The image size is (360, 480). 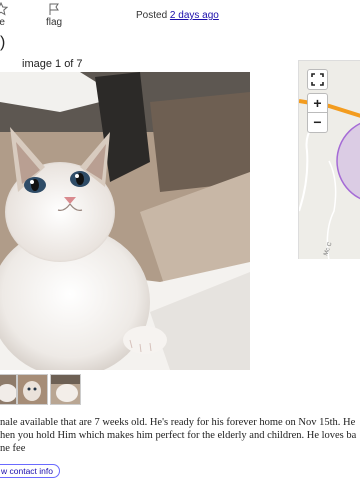 I want to click on flag-icon, so click(x=54, y=9).